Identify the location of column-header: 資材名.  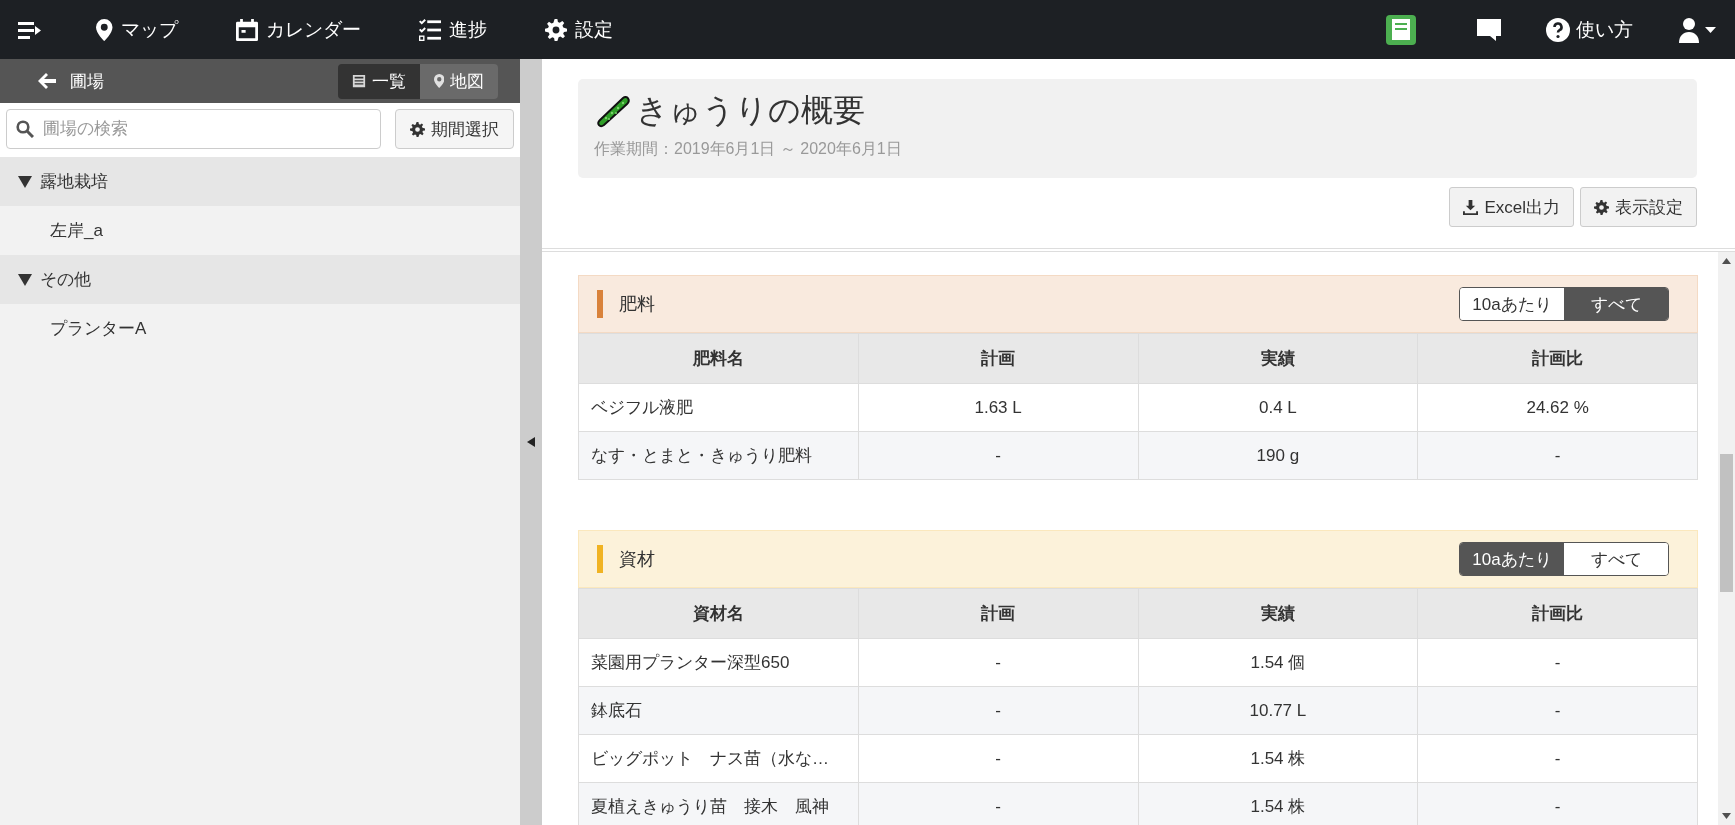
(718, 613).